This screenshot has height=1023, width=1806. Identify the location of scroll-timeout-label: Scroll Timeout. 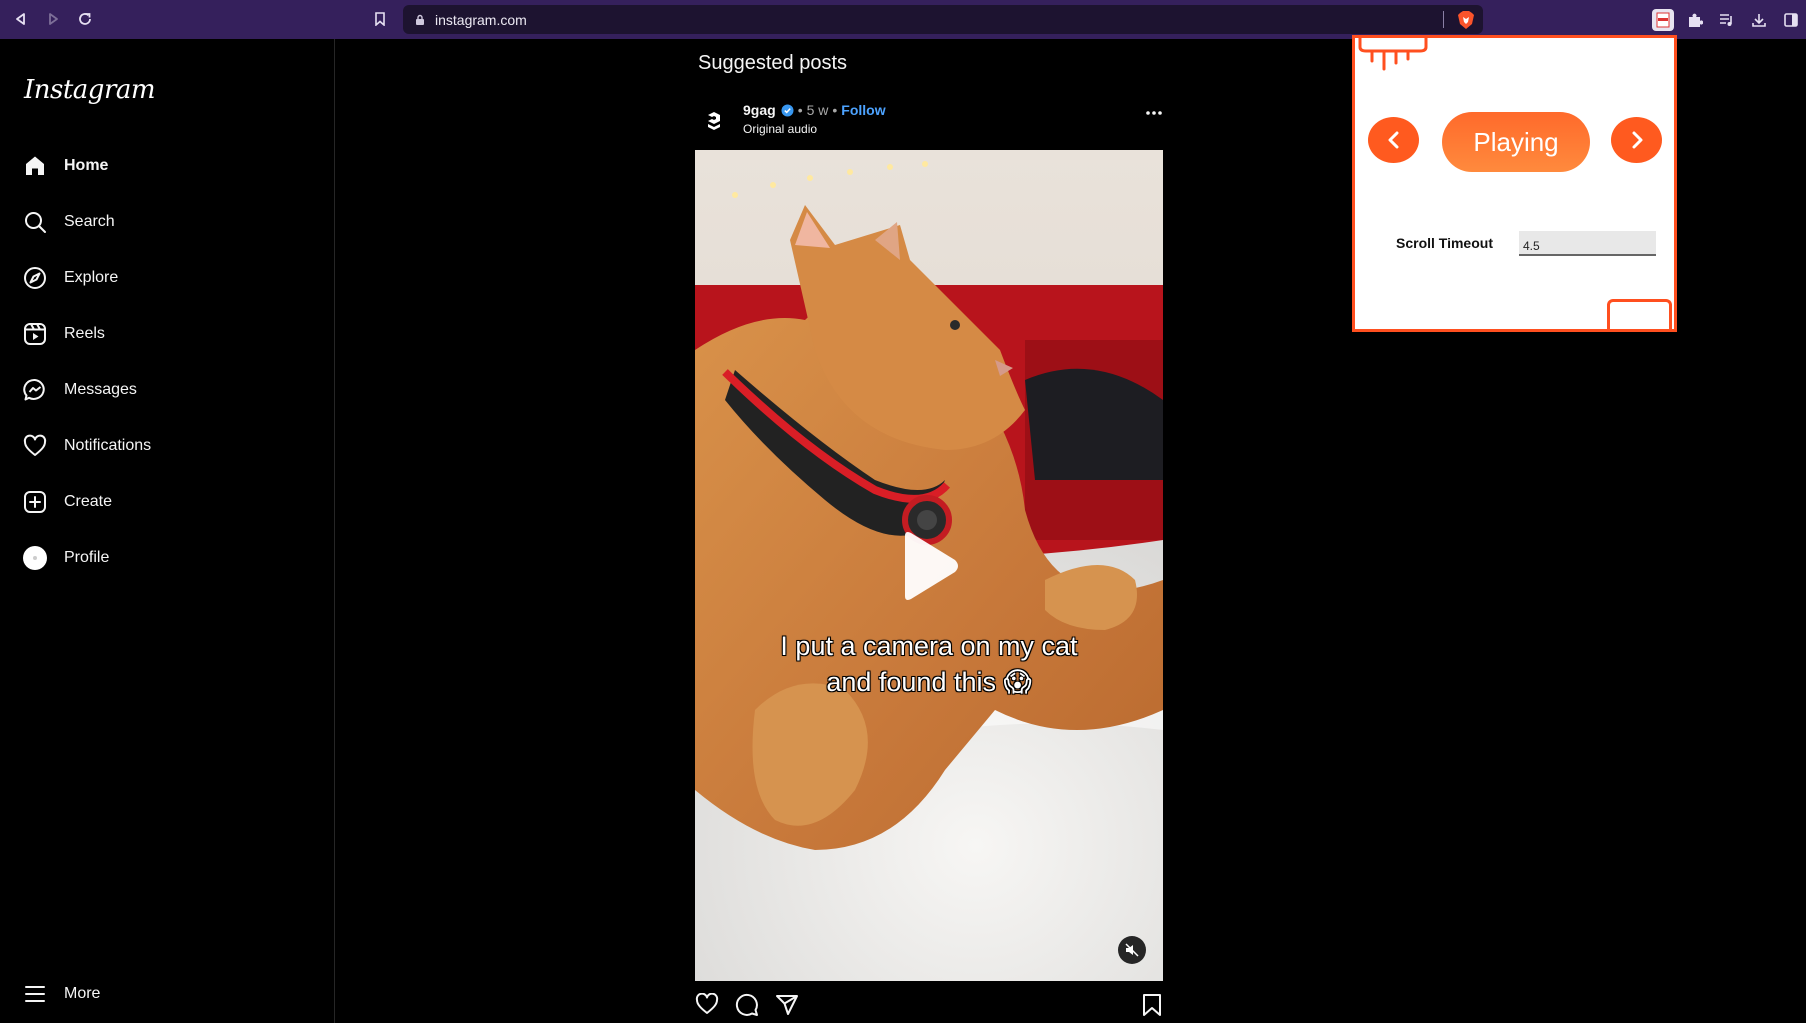
(1444, 243).